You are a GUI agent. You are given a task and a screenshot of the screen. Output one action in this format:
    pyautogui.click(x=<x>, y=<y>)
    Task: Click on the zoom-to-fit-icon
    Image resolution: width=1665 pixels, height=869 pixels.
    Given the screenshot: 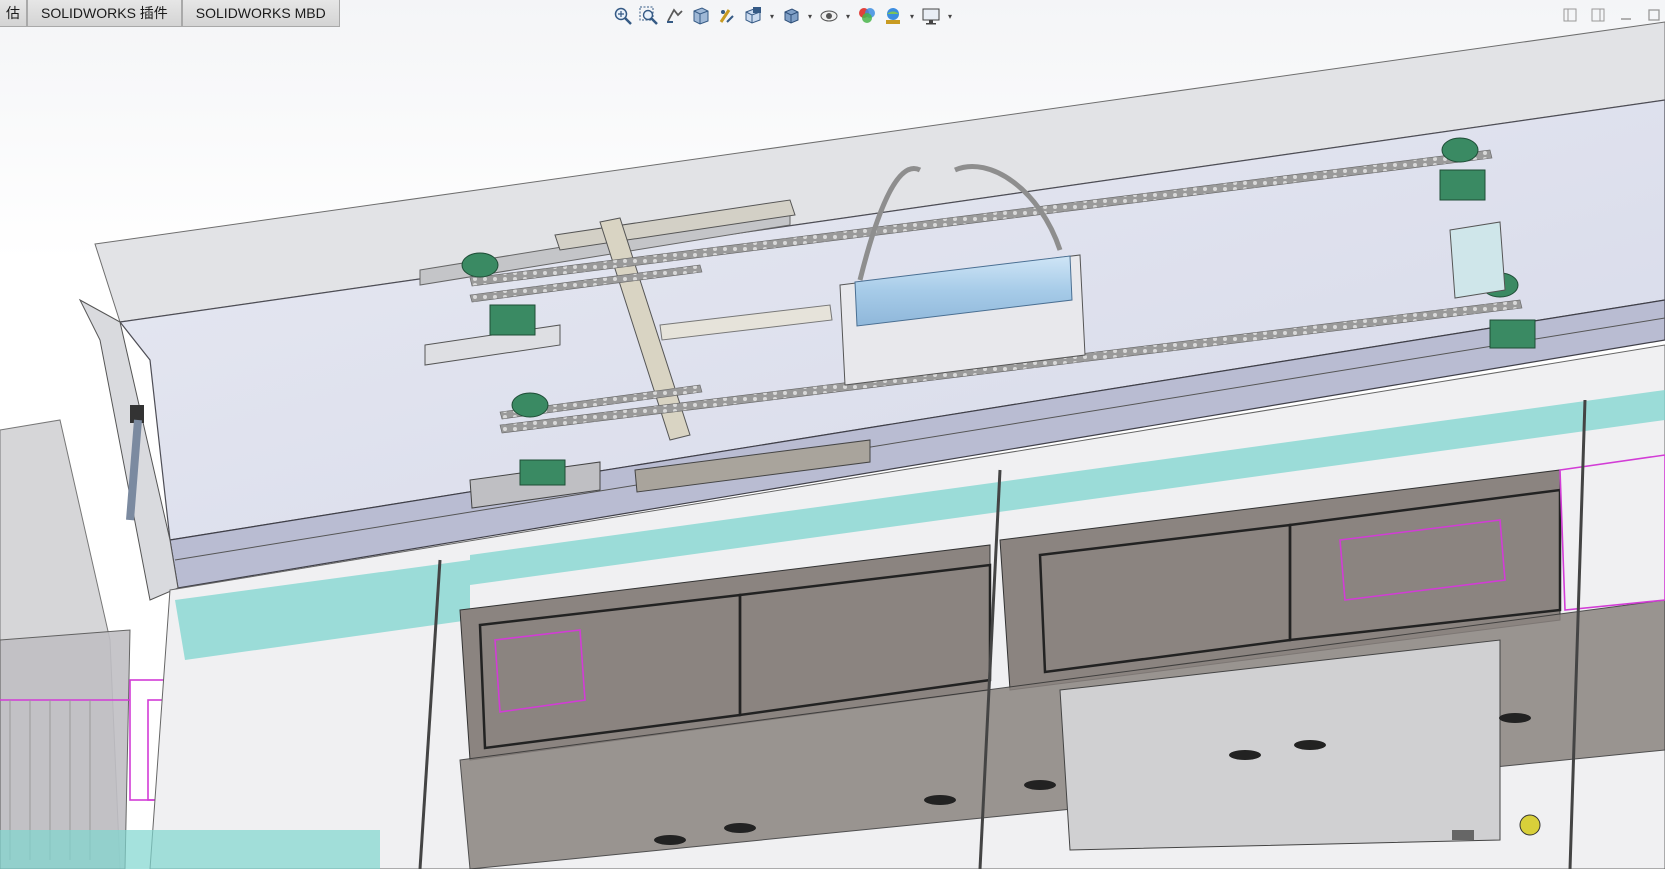 What is the action you would take?
    pyautogui.click(x=623, y=16)
    